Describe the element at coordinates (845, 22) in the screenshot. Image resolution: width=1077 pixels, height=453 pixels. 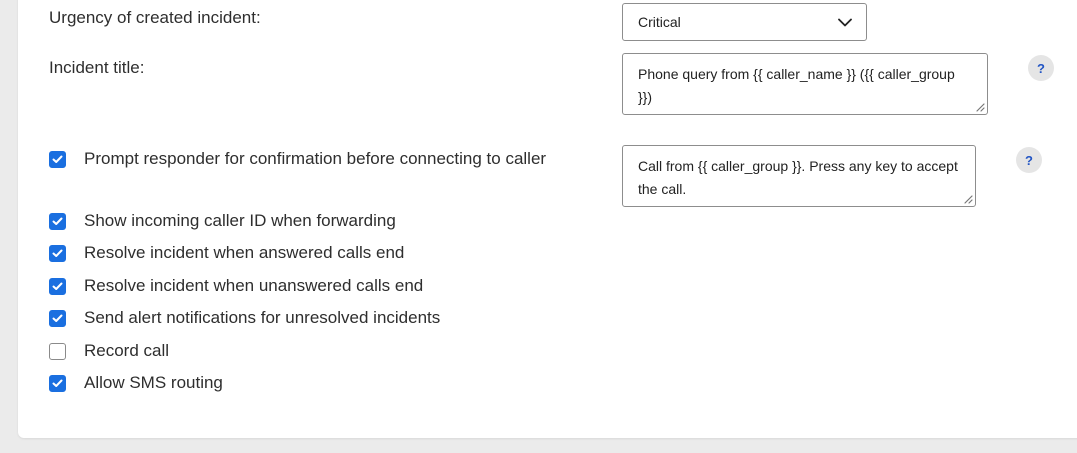
I see `chevron-down-icon` at that location.